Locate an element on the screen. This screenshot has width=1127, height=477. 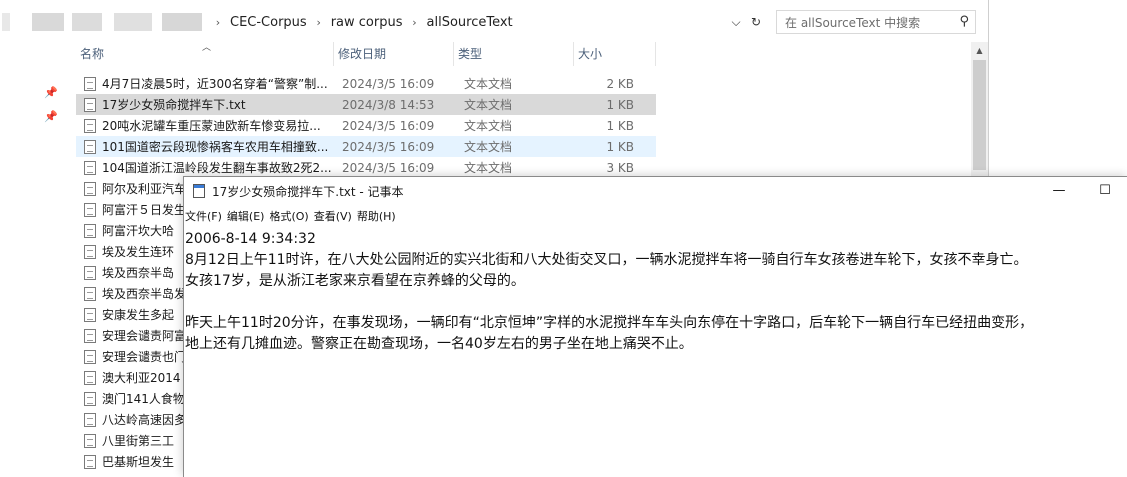
menu-file: 文件(F) is located at coordinates (206, 216).